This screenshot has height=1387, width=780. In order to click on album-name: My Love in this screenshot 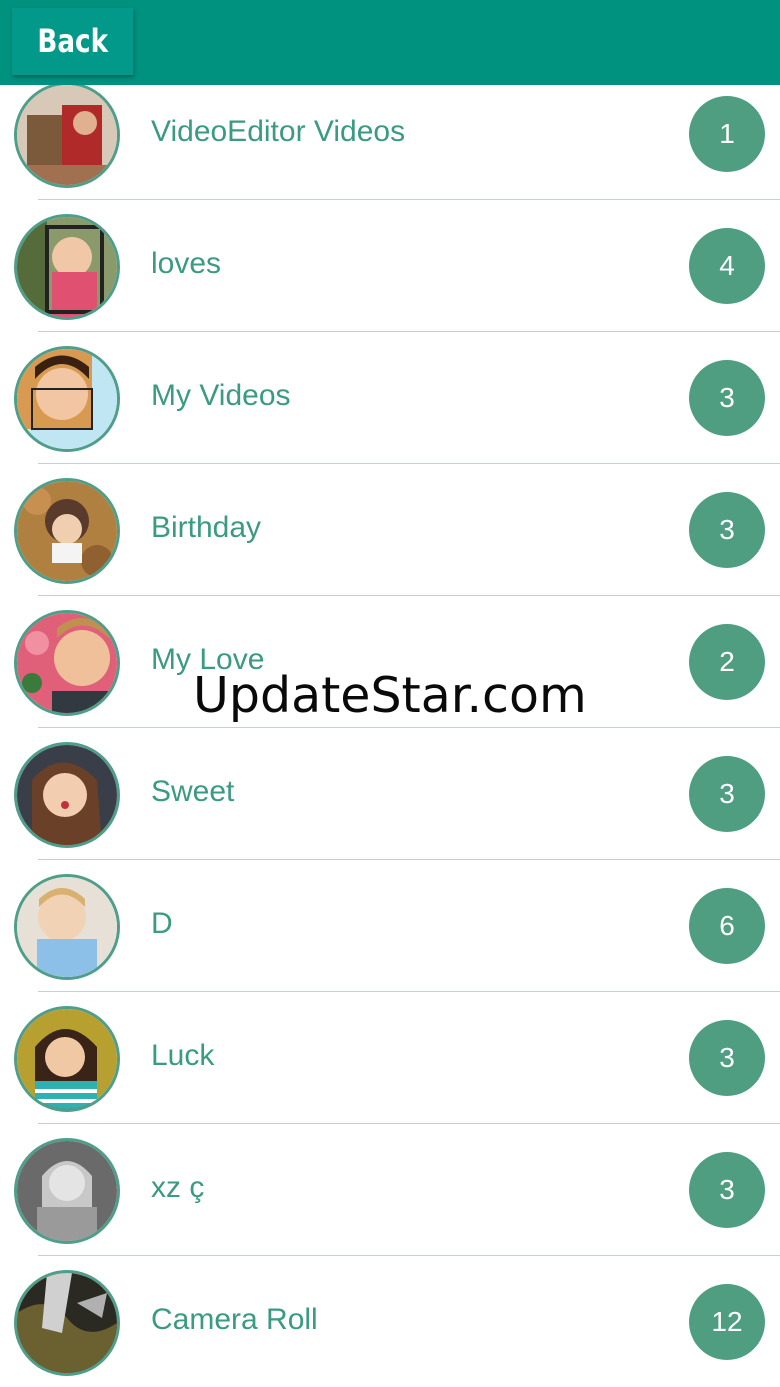, I will do `click(208, 659)`.